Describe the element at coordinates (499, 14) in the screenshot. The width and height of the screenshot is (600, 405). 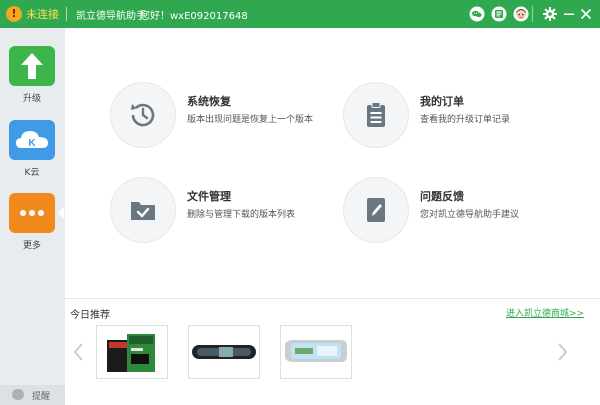
I see `news-icon` at that location.